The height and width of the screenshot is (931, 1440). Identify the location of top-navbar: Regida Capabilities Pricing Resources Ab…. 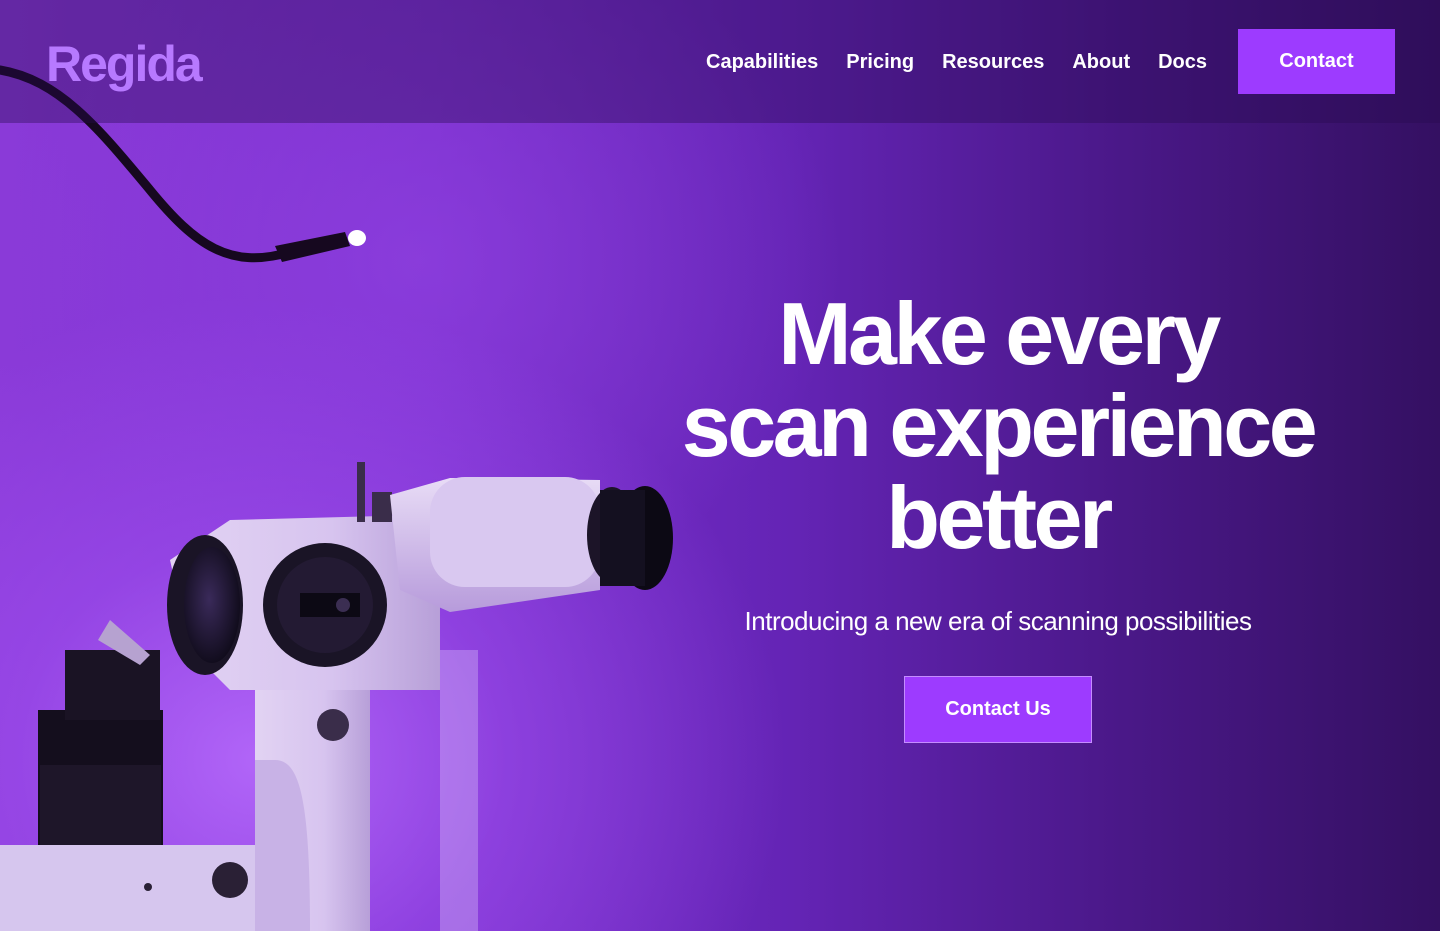
(720, 61).